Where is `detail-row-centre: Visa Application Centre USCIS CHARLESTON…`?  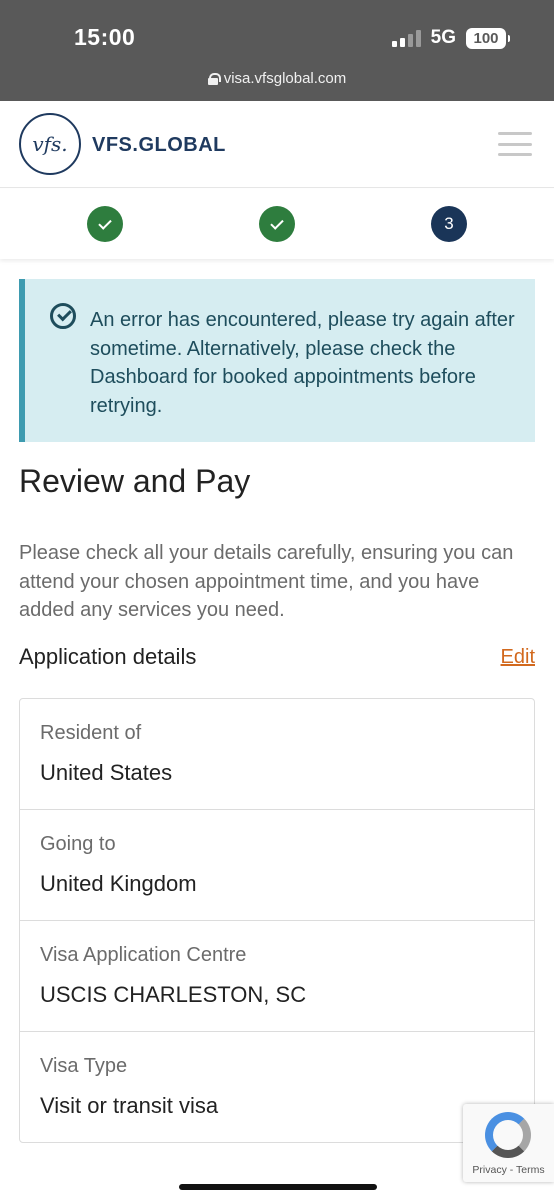
detail-row-centre: Visa Application Centre USCIS CHARLESTON… is located at coordinates (277, 976).